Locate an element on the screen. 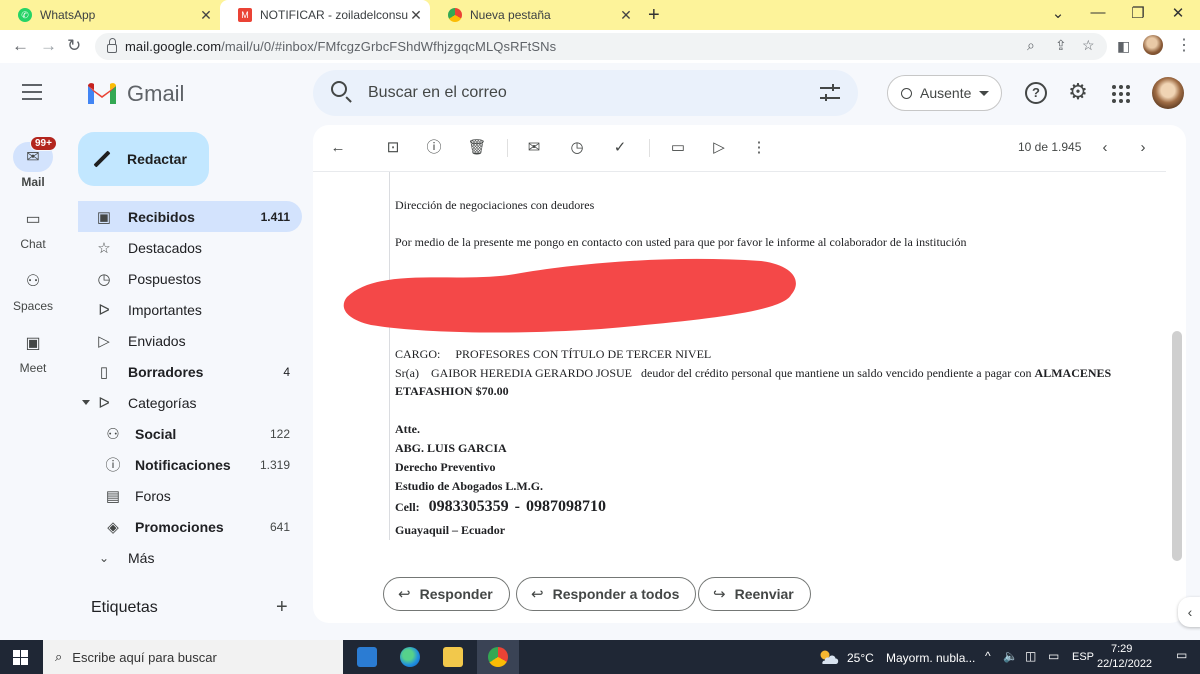 Image resolution: width=1200 pixels, height=674 pixels. maximize-button: ❐ is located at coordinates (1138, 13).